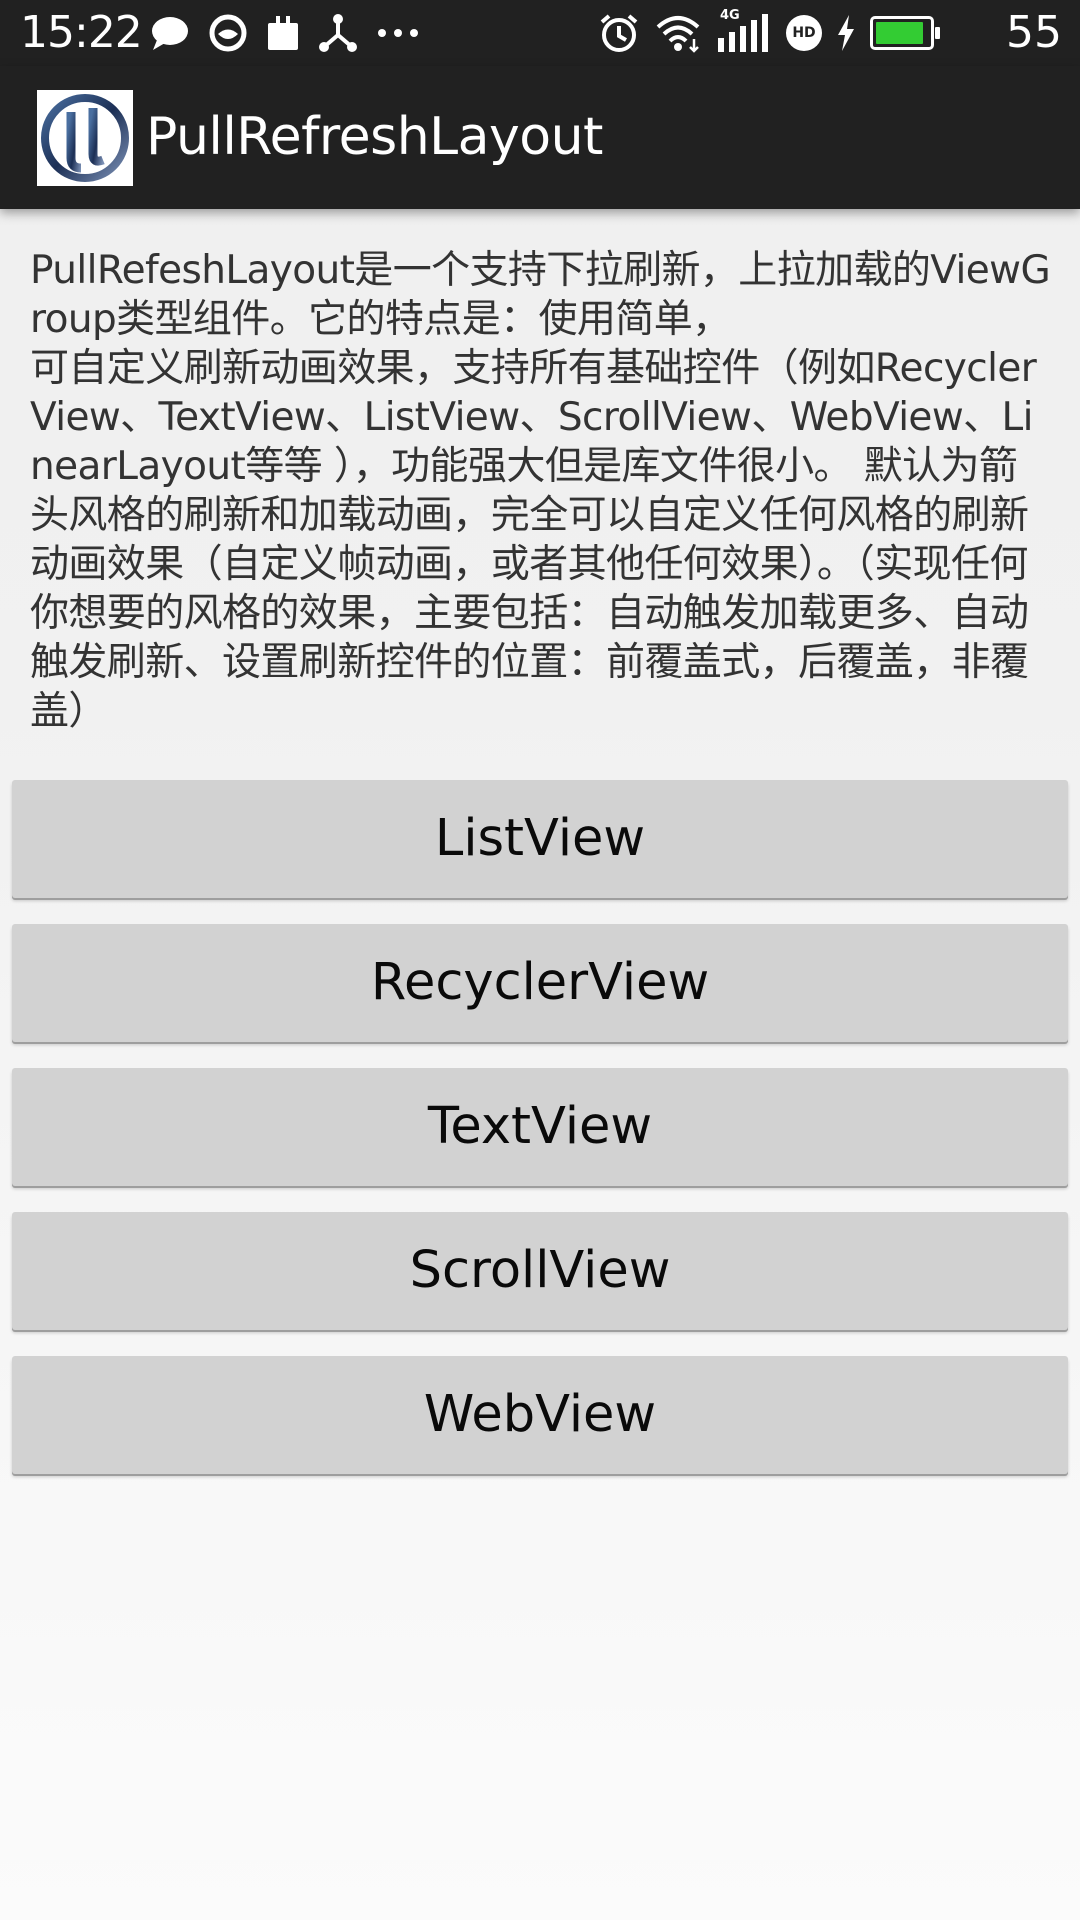 This screenshot has width=1080, height=1920. Describe the element at coordinates (338, 33) in the screenshot. I see `share-network-icon` at that location.